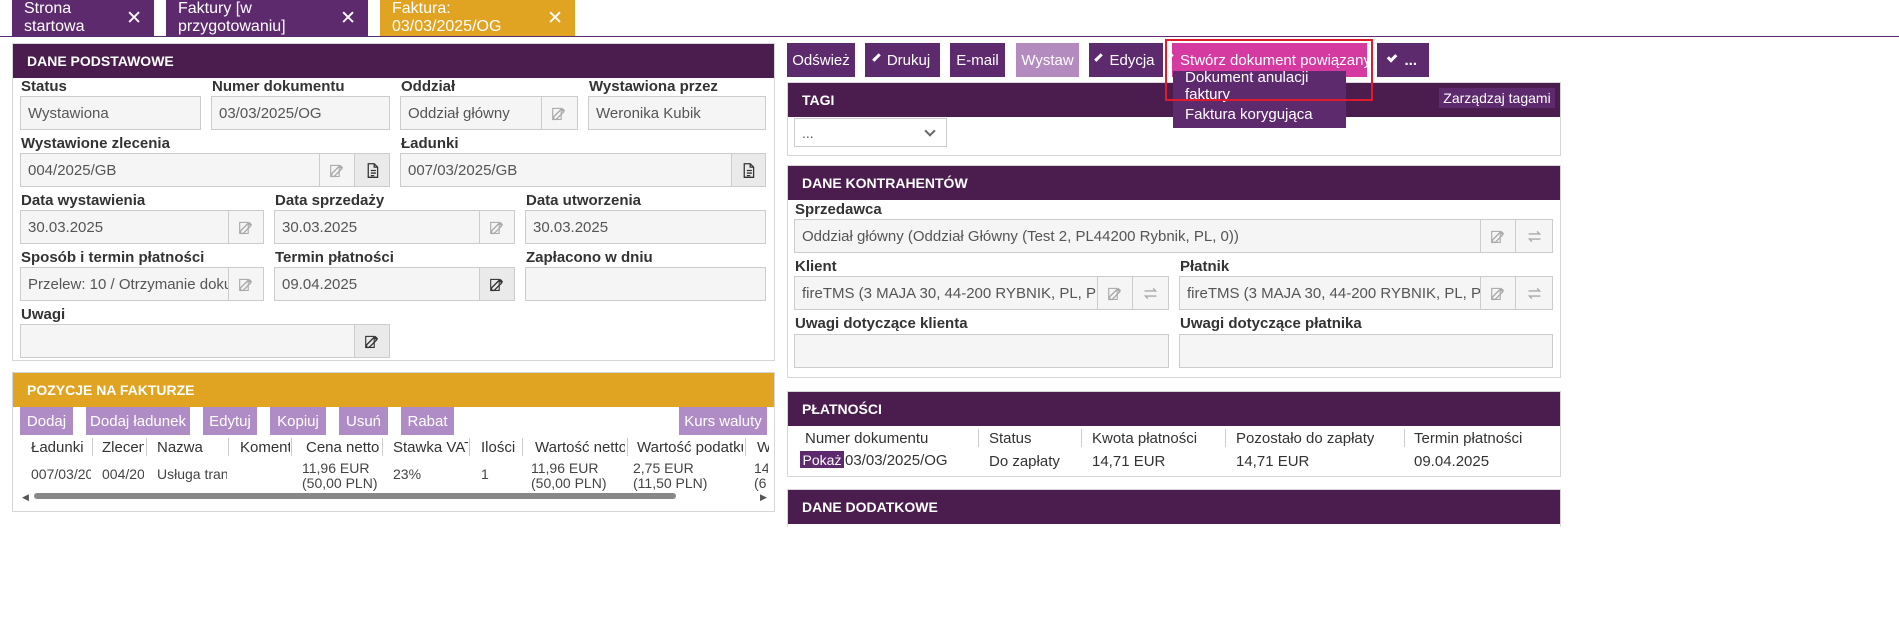 The image size is (1899, 627). Describe the element at coordinates (46, 421) in the screenshot. I see `add-button: Dodaj` at that location.